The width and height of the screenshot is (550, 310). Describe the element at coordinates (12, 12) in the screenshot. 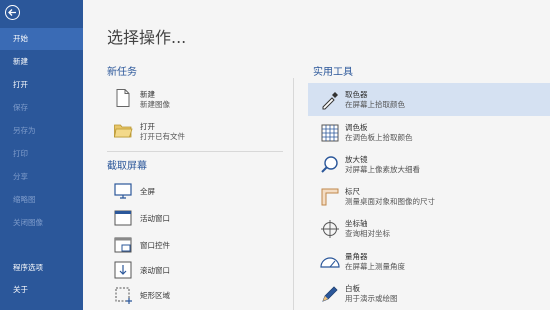

I see `back-arrow-icon` at that location.